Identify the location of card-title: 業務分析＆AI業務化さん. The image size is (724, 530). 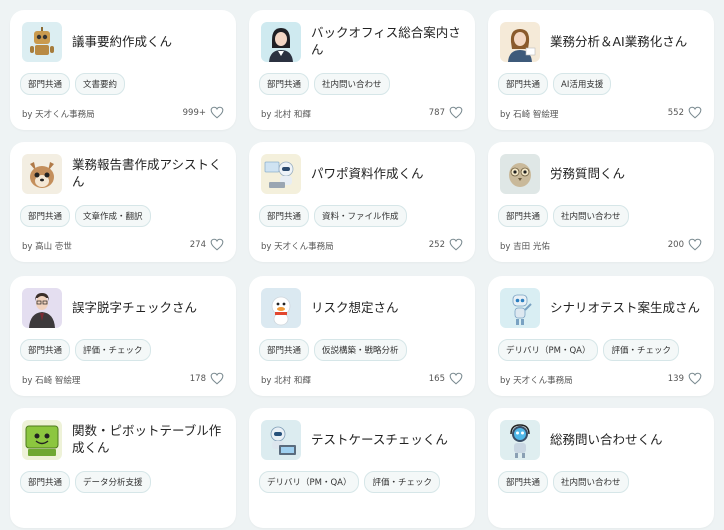
(619, 41).